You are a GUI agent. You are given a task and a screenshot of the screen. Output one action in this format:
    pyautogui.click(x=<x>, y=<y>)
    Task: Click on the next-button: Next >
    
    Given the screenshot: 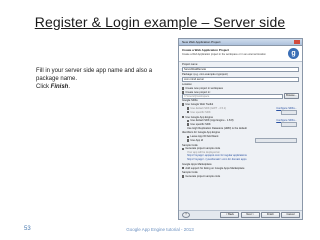 What is the action you would take?
    pyautogui.click(x=250, y=215)
    